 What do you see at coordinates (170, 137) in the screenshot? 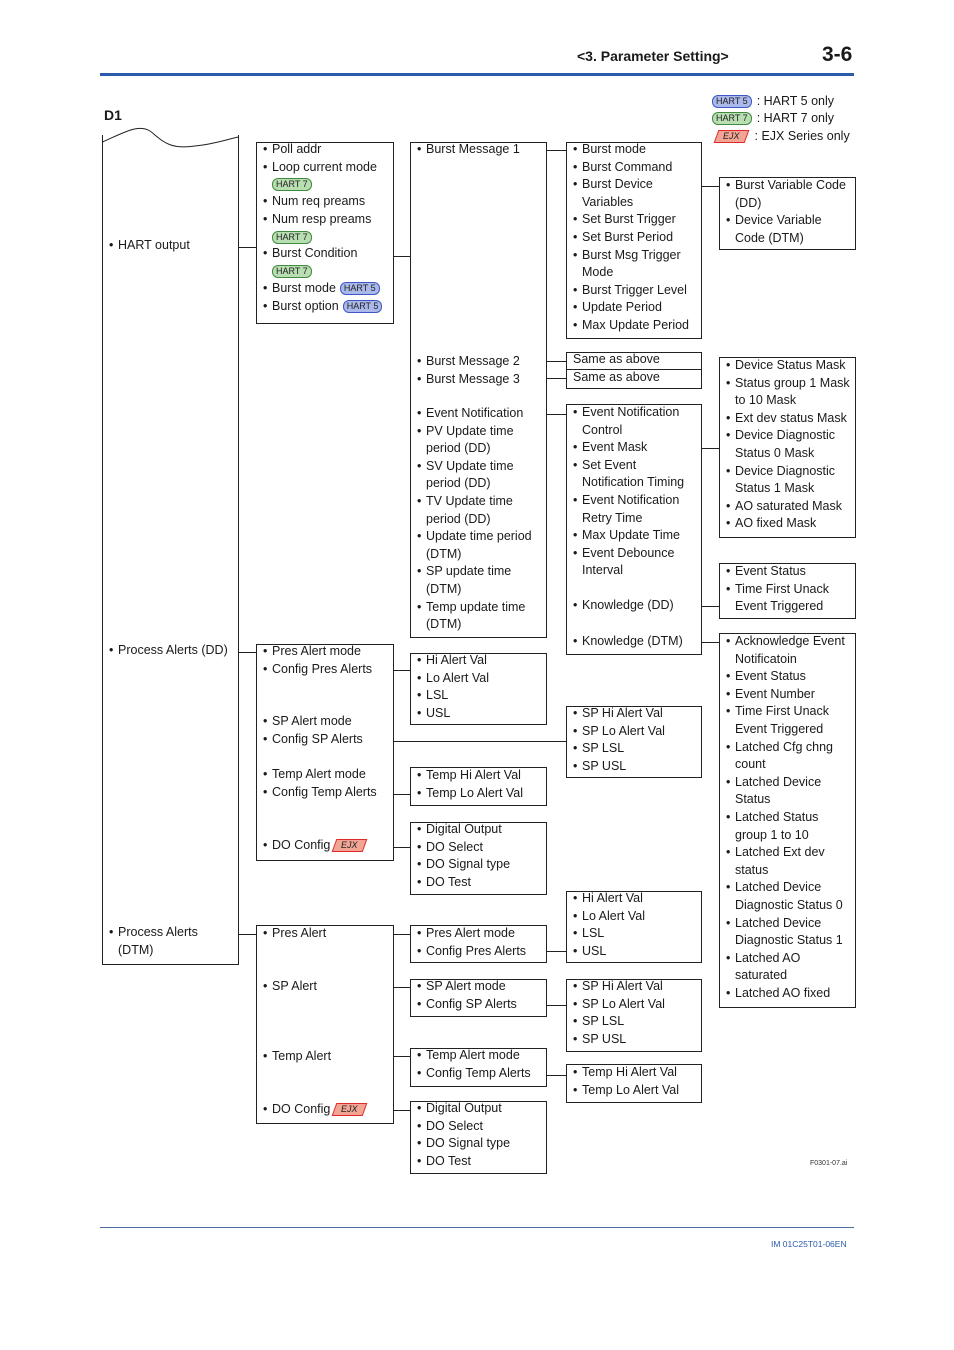
I see `wavy-top-edge` at bounding box center [170, 137].